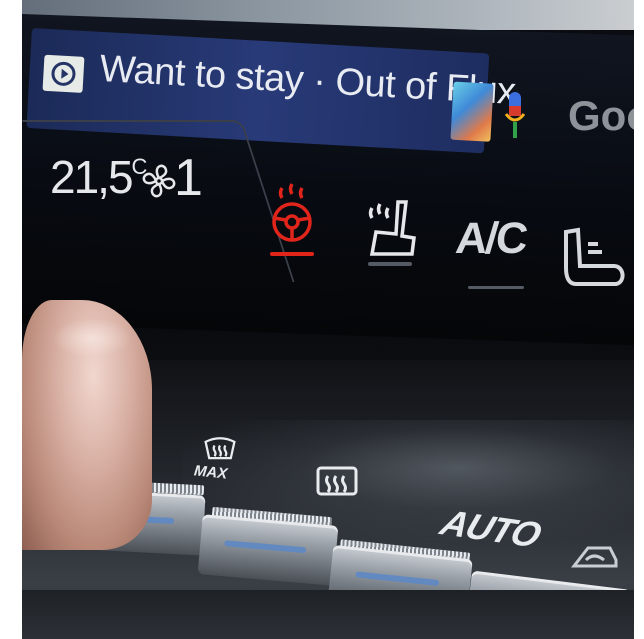 Image resolution: width=644 pixels, height=639 pixels. I want to click on seat-heat-icon, so click(390, 232).